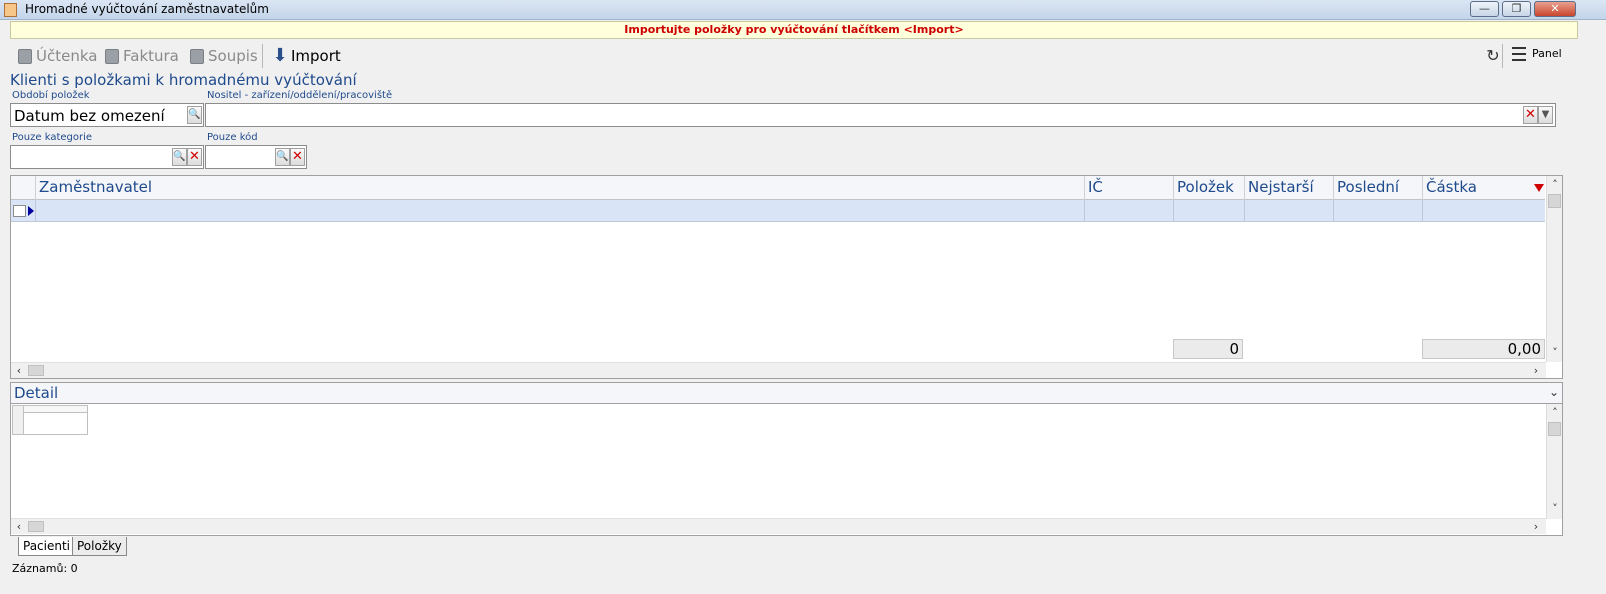  I want to click on list-label: Soupis, so click(233, 56).